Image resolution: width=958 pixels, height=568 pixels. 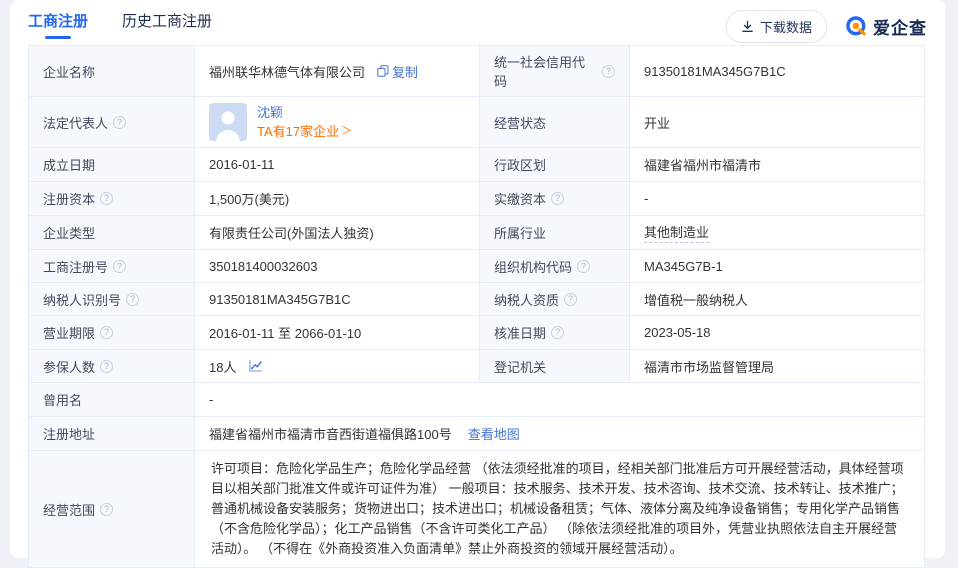 What do you see at coordinates (477, 22) in the screenshot?
I see `header: 工商注册 历史工商注册 下载数据 爱企查` at bounding box center [477, 22].